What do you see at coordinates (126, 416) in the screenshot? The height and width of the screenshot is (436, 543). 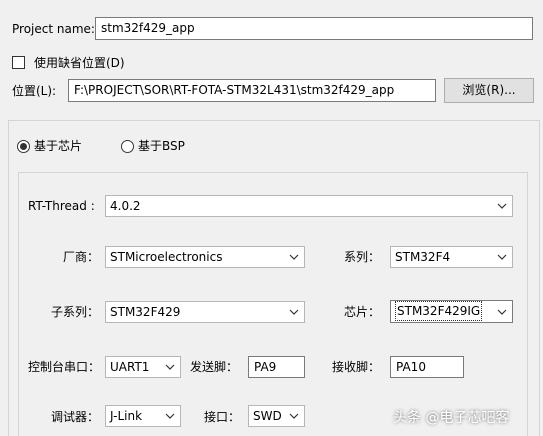 I see `debugger-value: J-Link` at bounding box center [126, 416].